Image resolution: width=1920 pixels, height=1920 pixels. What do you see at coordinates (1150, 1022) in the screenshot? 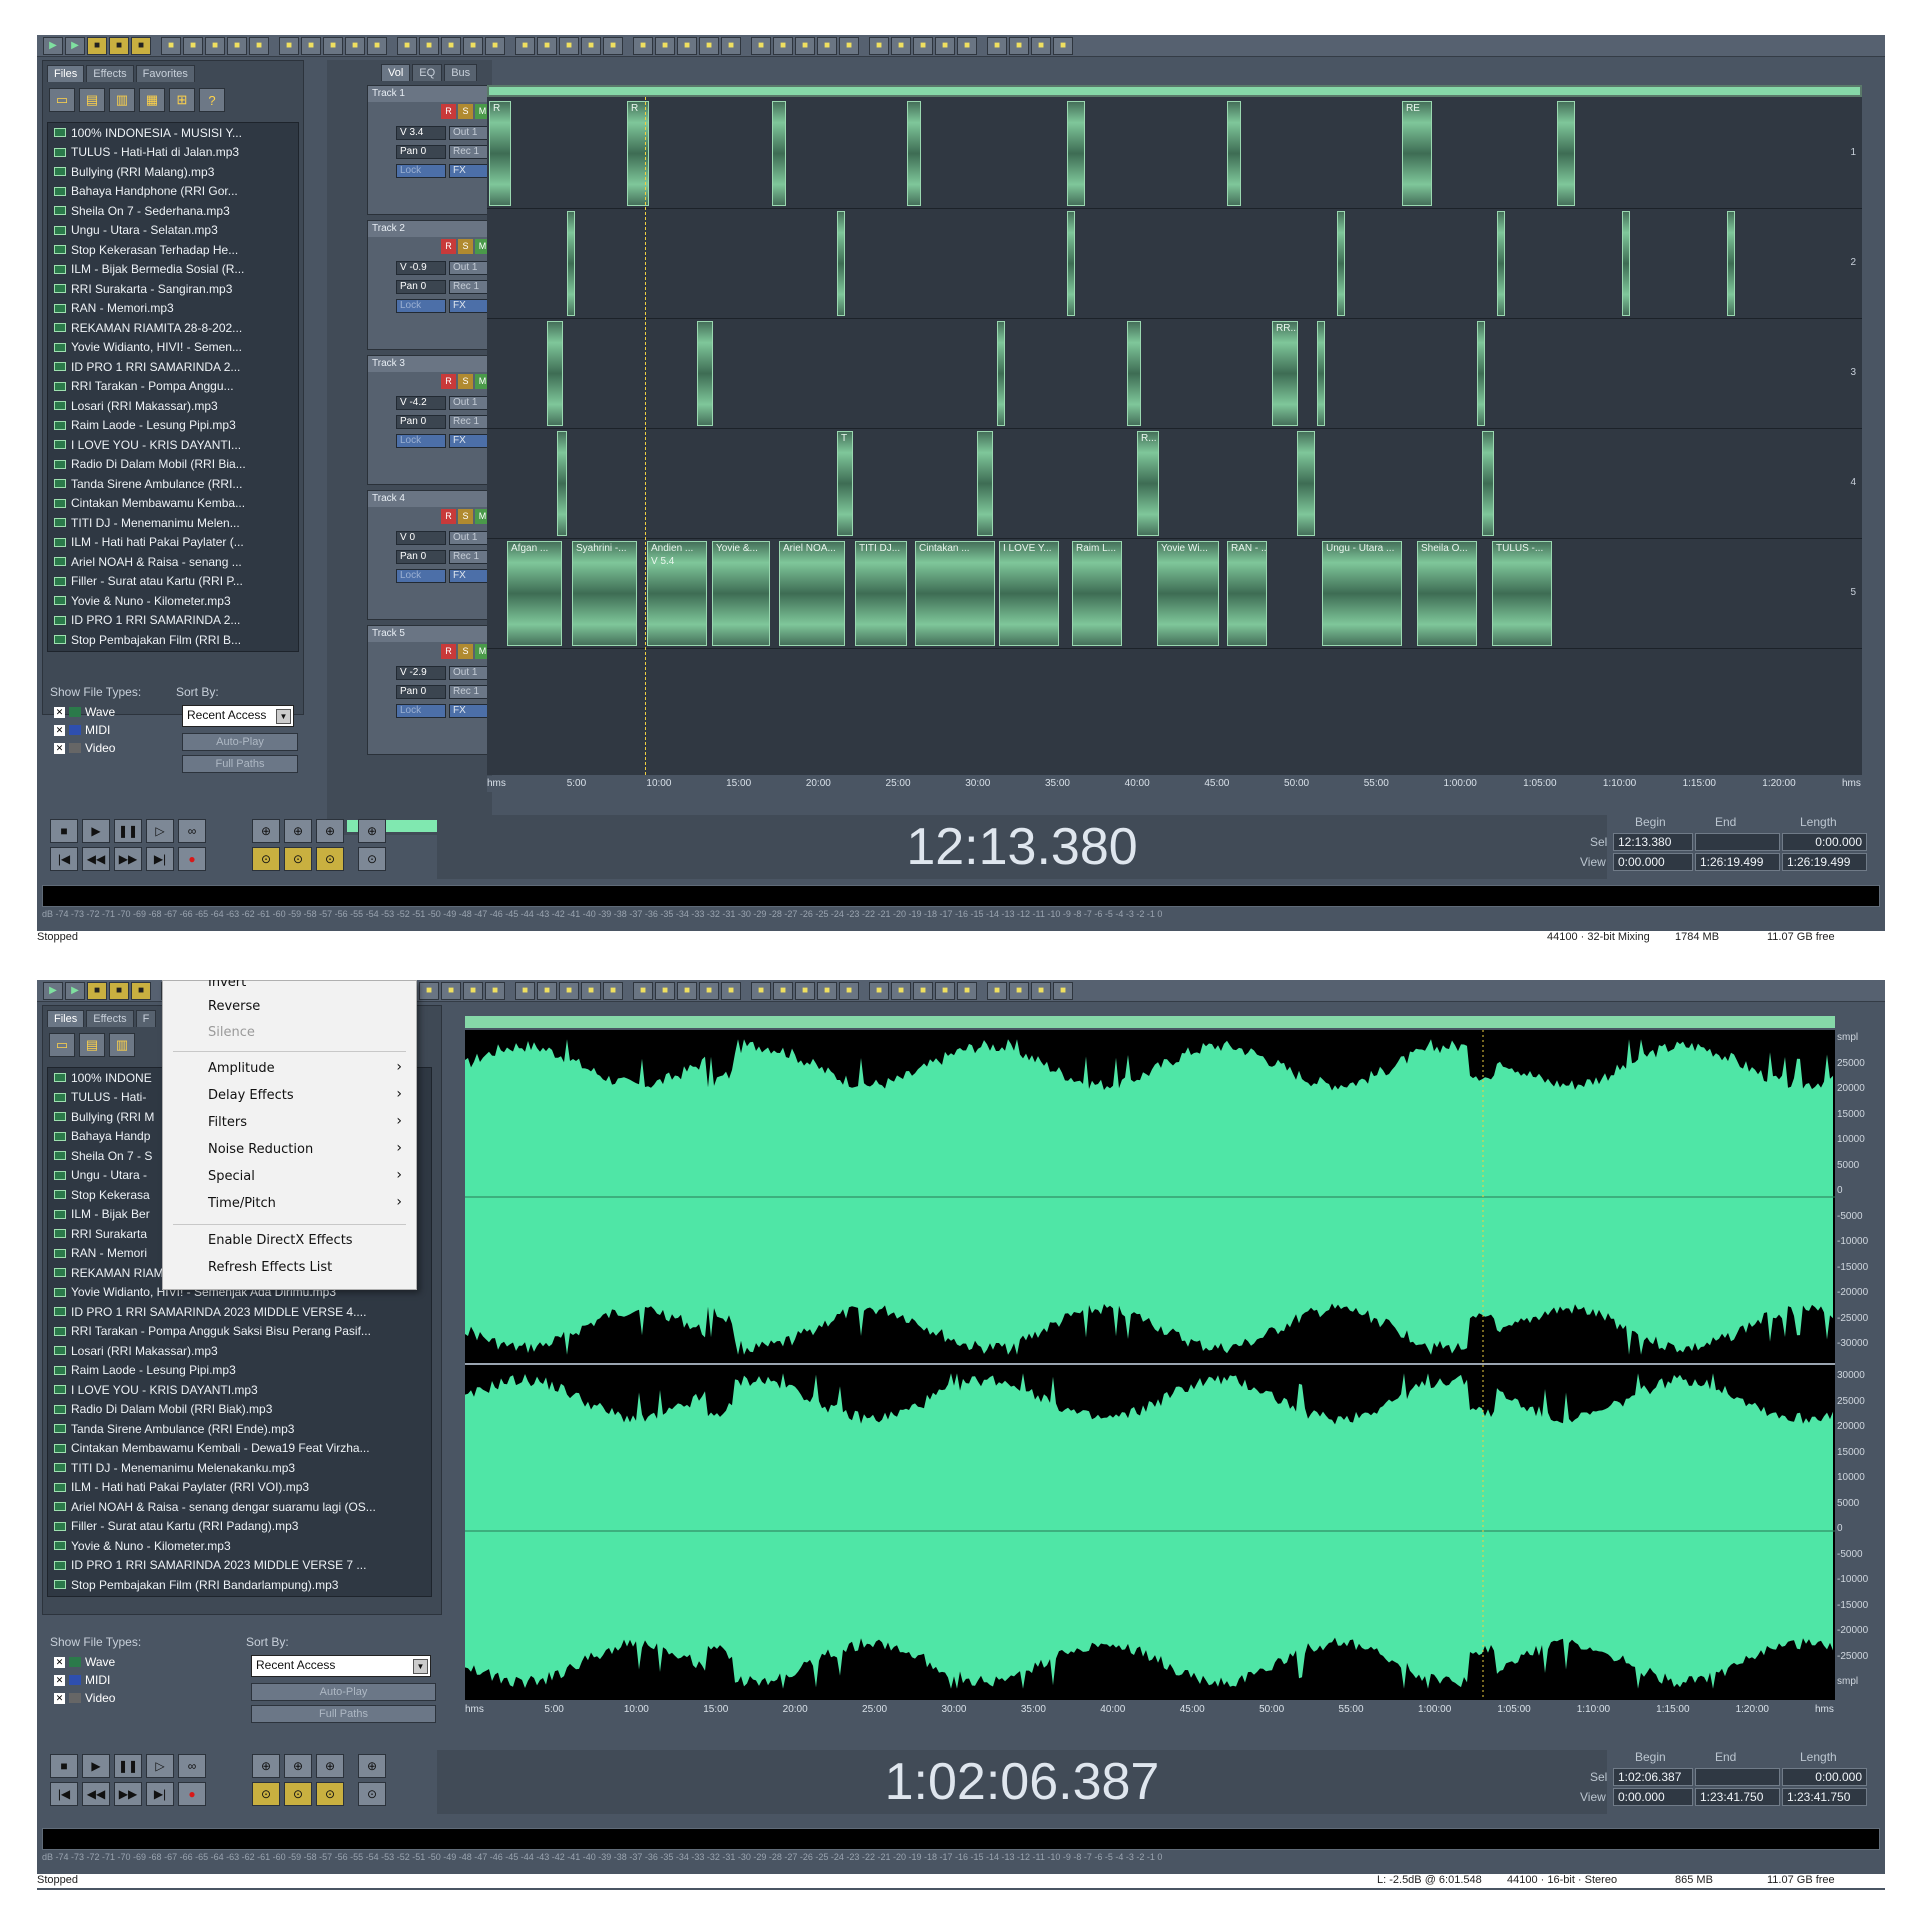
I see `overview-bar` at bounding box center [1150, 1022].